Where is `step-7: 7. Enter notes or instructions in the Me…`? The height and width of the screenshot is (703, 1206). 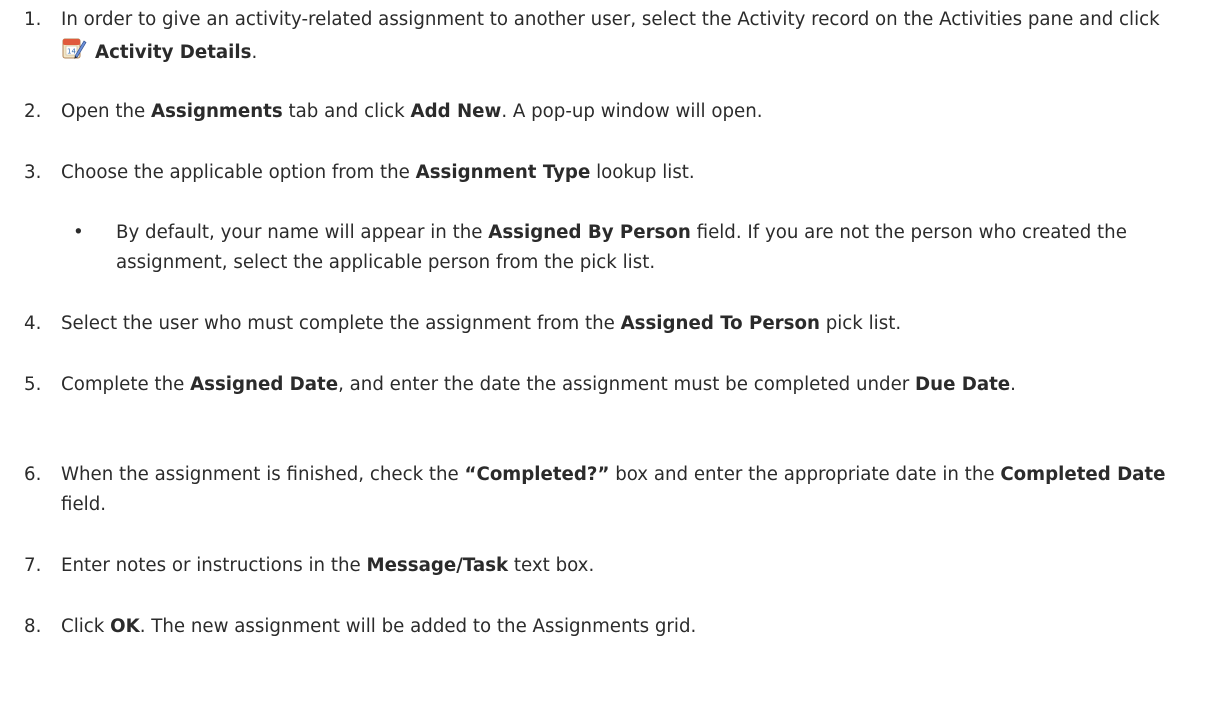 step-7: 7. Enter notes or instructions in the Me… is located at coordinates (595, 566).